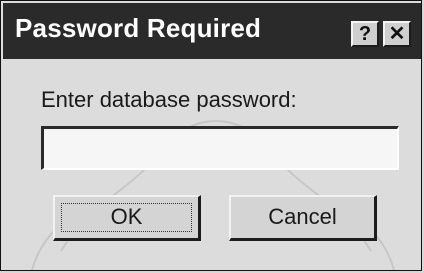  I want to click on ok-button: OK, so click(127, 218).